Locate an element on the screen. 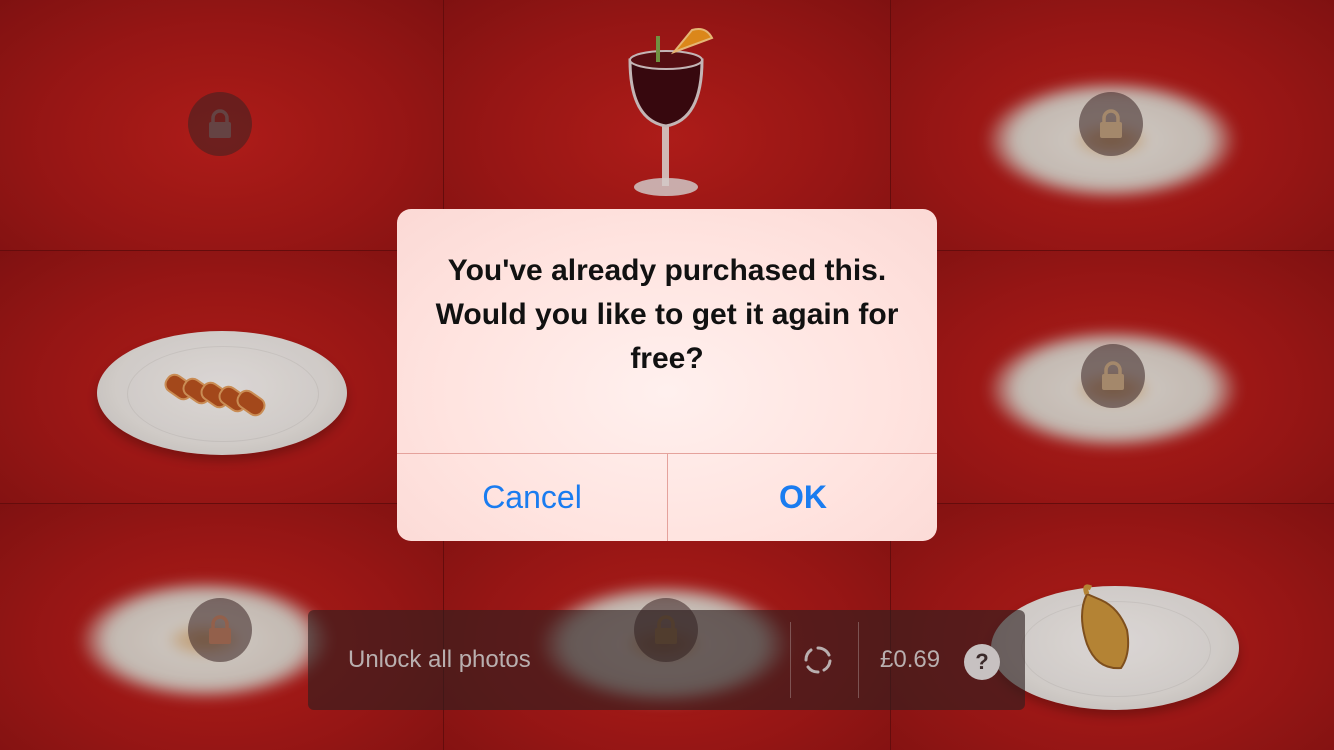  cancel-button: Cancel is located at coordinates (532, 497).